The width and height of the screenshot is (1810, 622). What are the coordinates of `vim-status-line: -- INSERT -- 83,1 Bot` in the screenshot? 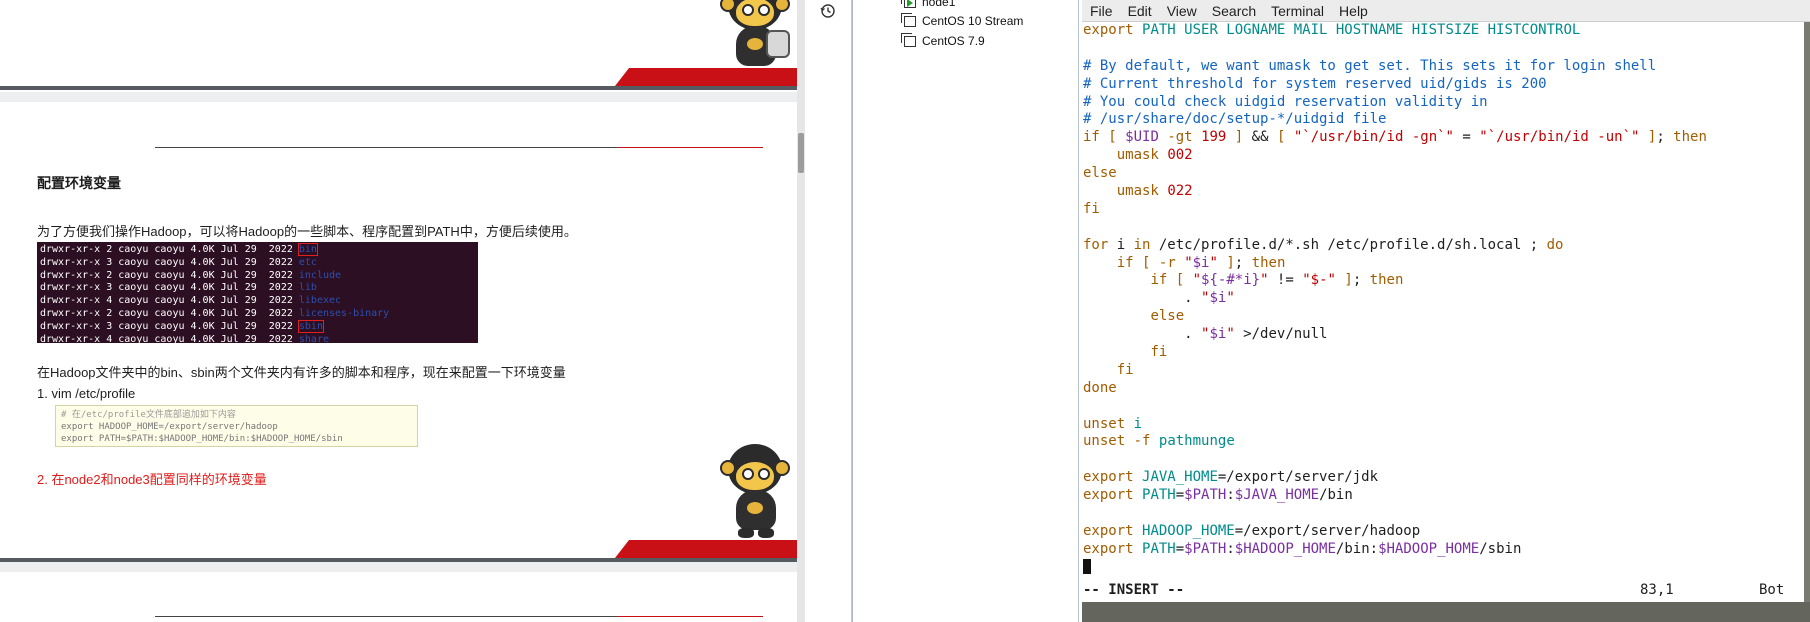 It's located at (1443, 590).